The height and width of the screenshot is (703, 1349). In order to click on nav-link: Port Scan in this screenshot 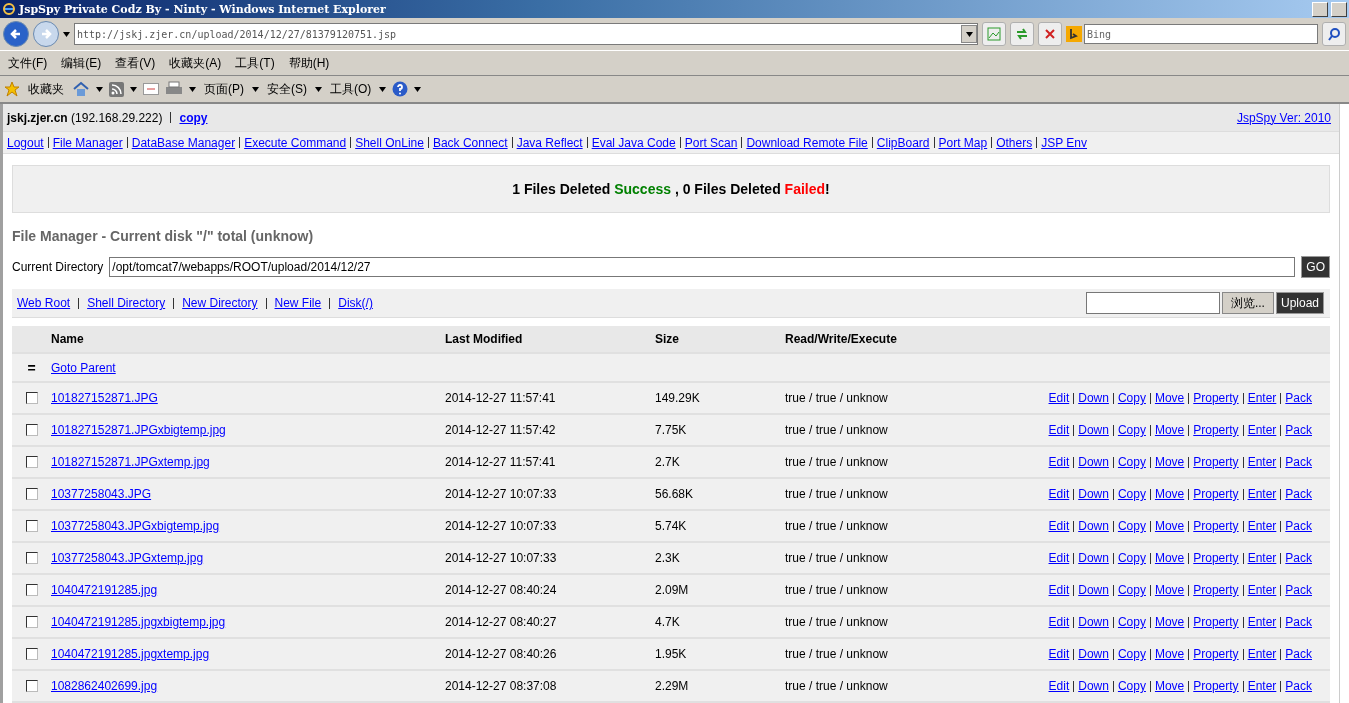, I will do `click(711, 142)`.